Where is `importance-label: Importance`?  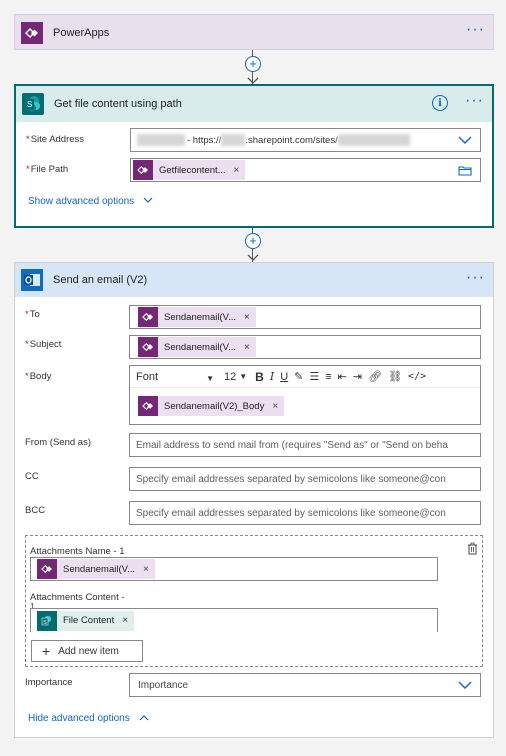 importance-label: Importance is located at coordinates (49, 682).